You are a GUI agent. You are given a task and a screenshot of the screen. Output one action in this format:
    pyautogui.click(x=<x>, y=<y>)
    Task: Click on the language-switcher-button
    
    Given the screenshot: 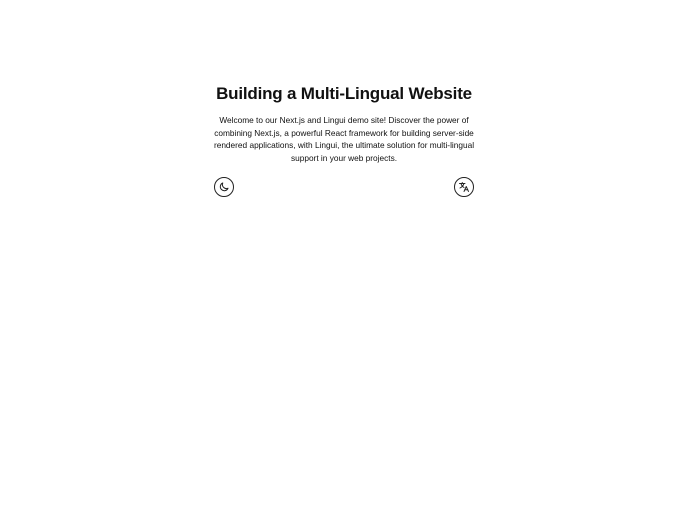 What is the action you would take?
    pyautogui.click(x=464, y=187)
    